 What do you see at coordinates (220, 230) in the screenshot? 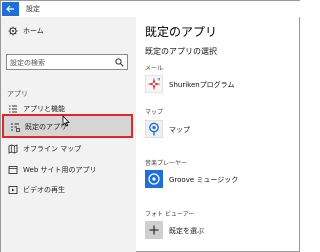
I see `choose-default-photo-viewer-button: 既定を選ぶ` at bounding box center [220, 230].